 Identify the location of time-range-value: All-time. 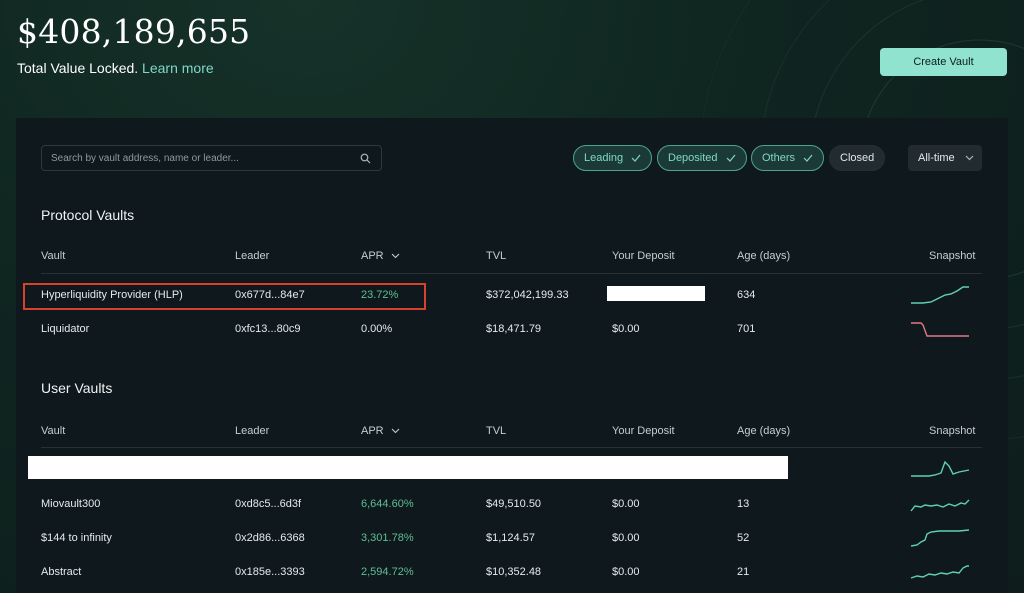
(936, 158).